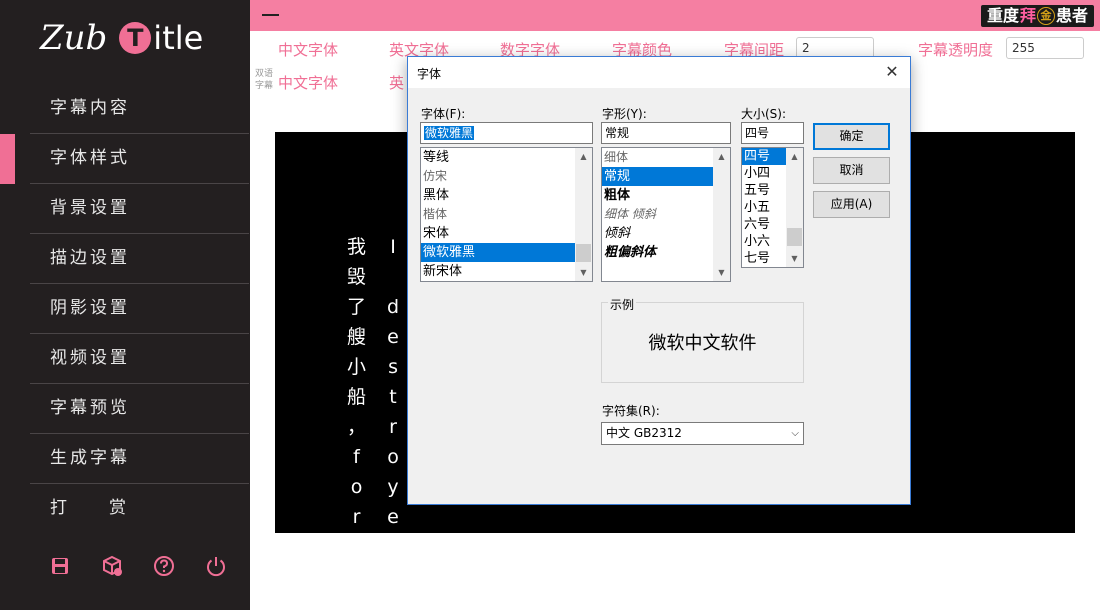  I want to click on list-item: 细体 倾斜, so click(666, 214).